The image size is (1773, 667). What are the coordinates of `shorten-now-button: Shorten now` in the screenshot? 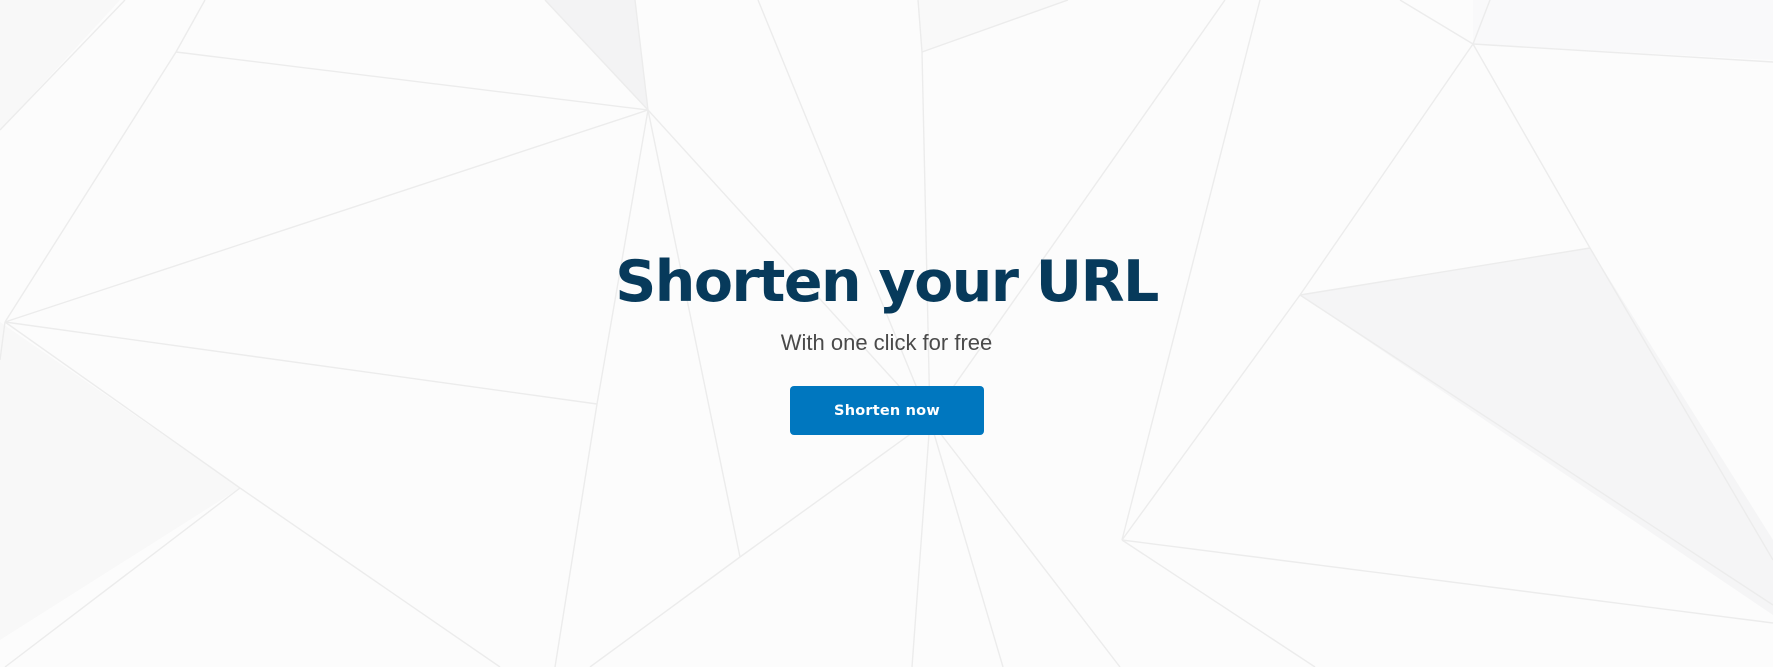 It's located at (887, 410).